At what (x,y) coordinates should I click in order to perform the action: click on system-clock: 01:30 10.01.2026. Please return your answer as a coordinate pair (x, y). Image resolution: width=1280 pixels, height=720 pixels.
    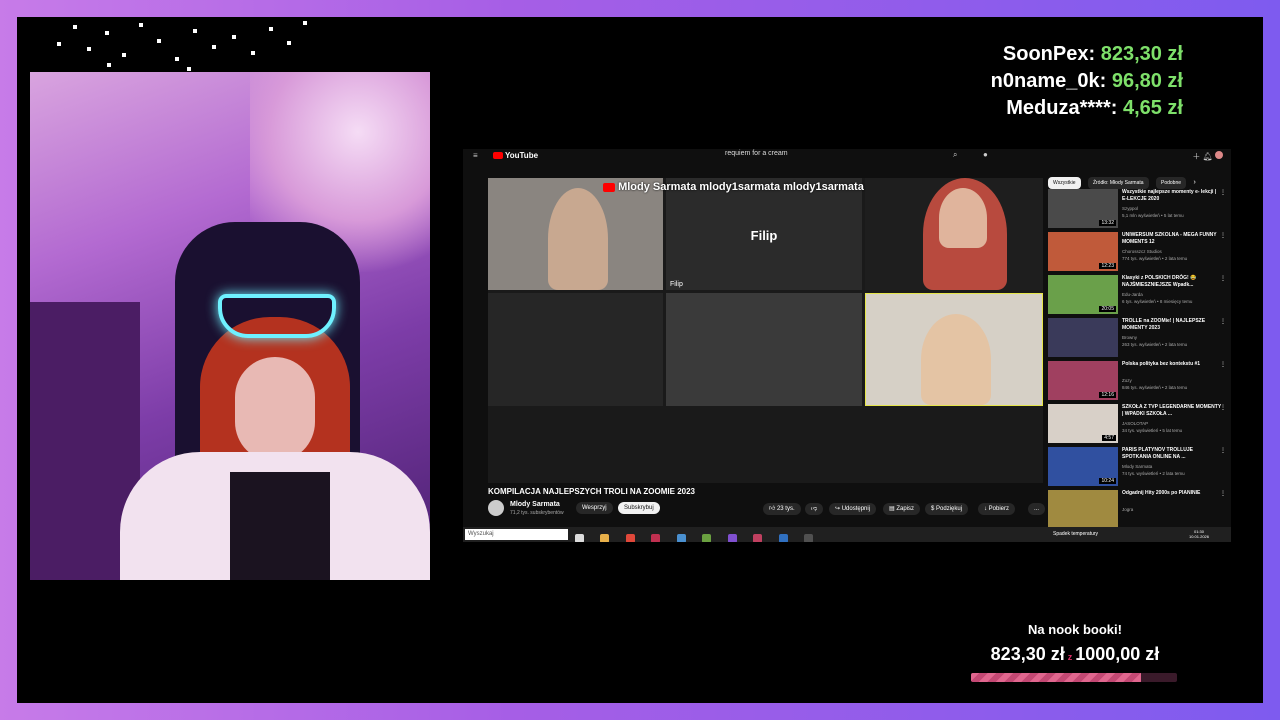
    Looking at the image, I should click on (1199, 534).